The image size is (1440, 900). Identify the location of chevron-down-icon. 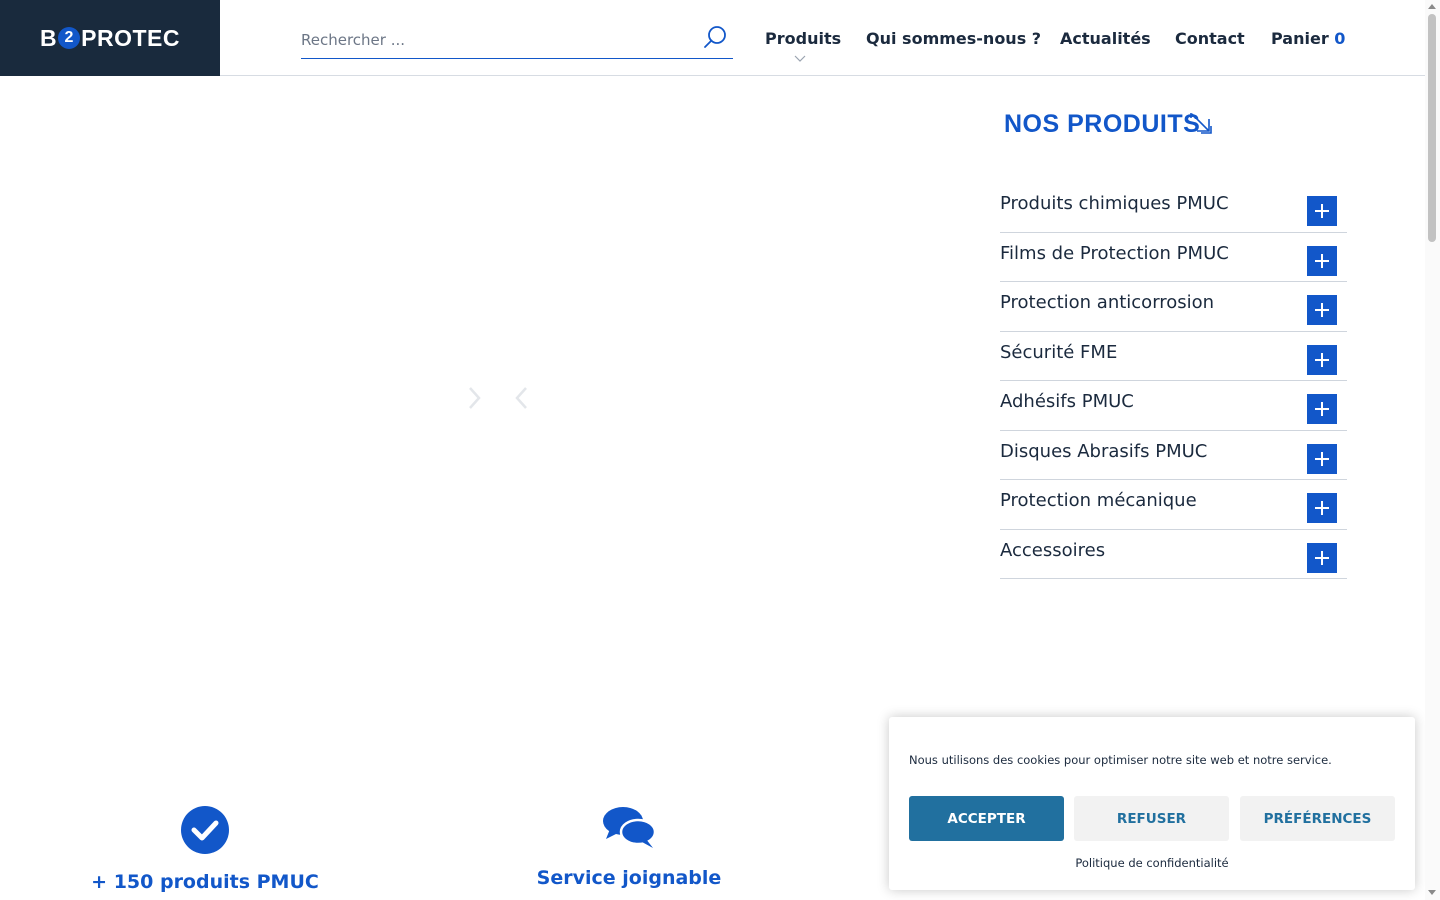
(800, 58).